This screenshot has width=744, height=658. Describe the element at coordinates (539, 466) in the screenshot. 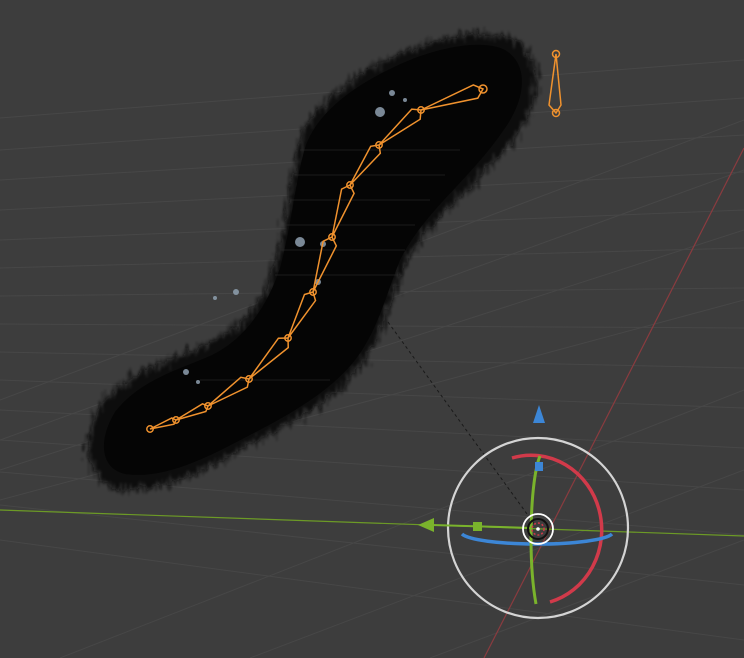

I see `z-scale-handle` at that location.